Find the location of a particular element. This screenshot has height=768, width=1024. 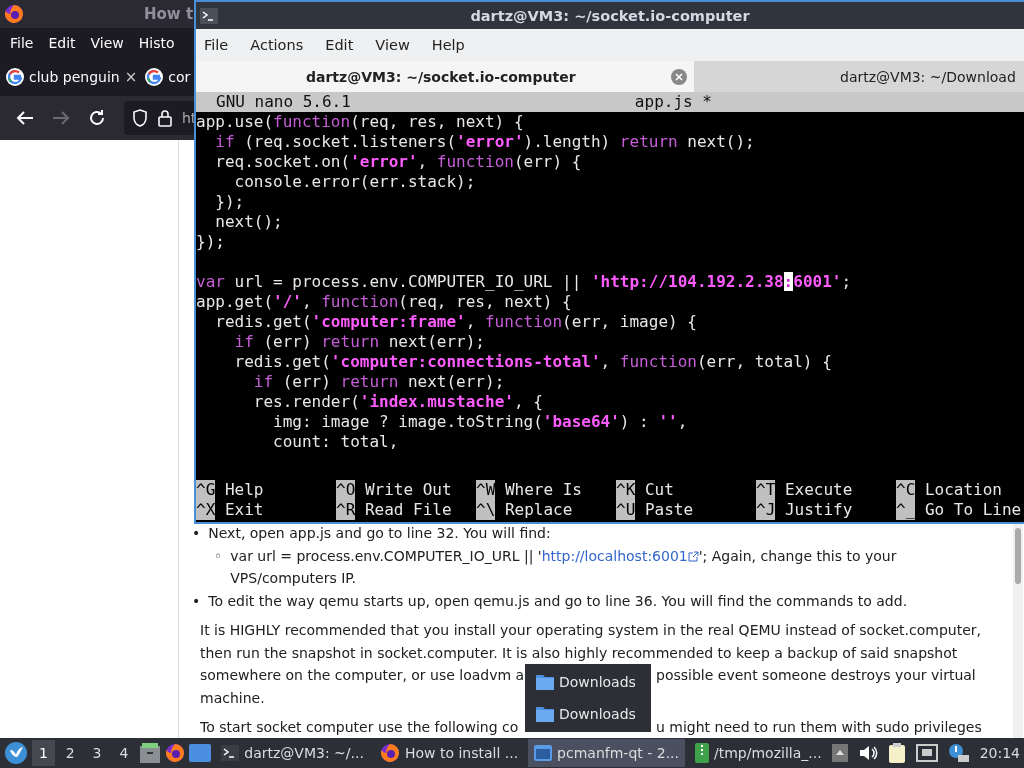

list-item-text: var url = process.env.COMPUTER_IO_URL || 'http://localhost:6001 '; Again, change this to your VPS/computers IP. is located at coordinates (564, 567).